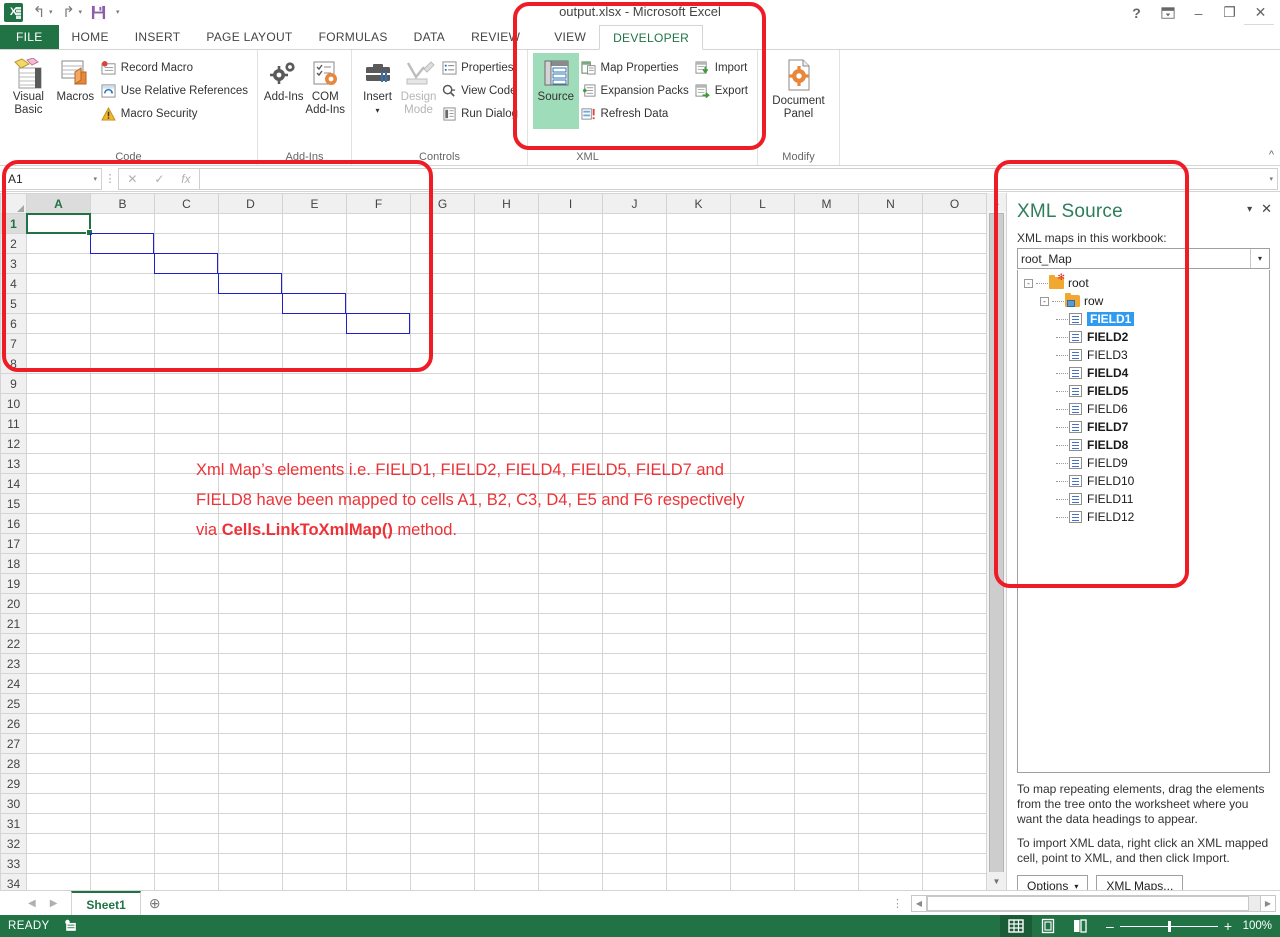 This screenshot has width=1280, height=937. What do you see at coordinates (314, 563) in the screenshot?
I see `cell-E18` at bounding box center [314, 563].